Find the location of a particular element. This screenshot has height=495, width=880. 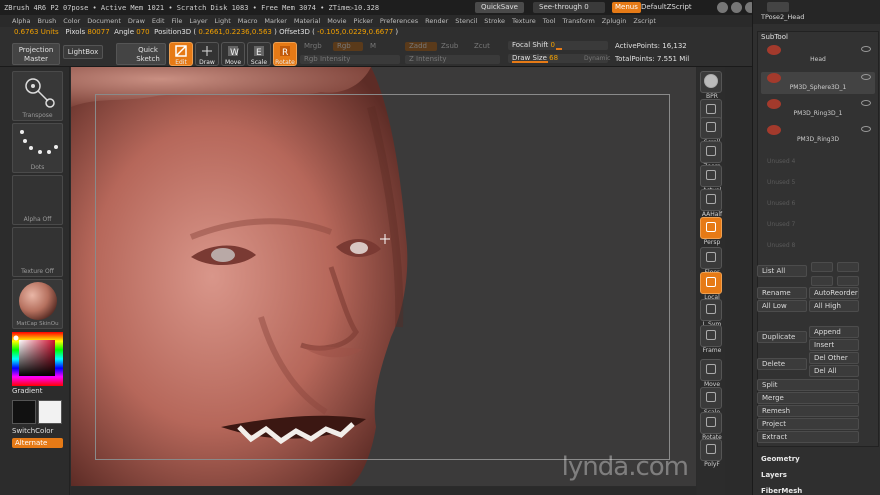

alpha-tile: Alpha Off is located at coordinates (37, 200).